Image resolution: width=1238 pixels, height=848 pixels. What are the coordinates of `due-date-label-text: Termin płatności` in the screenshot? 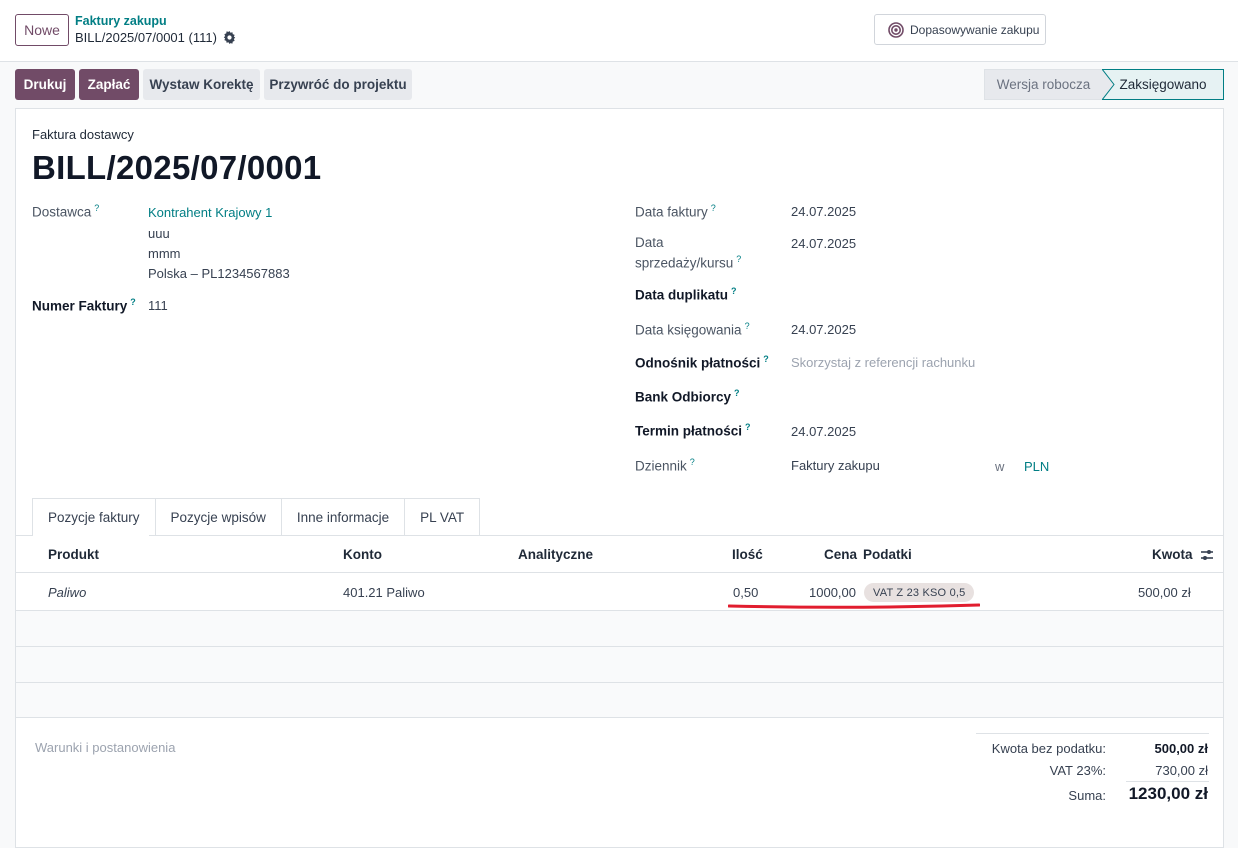 It's located at (689, 431).